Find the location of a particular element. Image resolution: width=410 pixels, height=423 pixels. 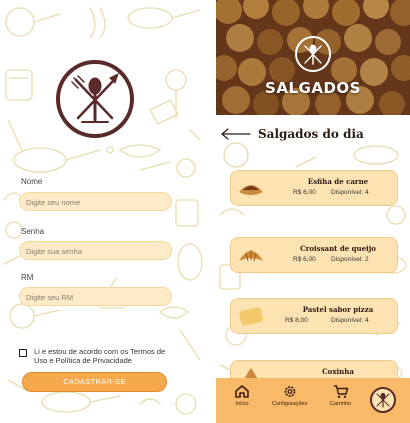

hero-banner: SALGADOS is located at coordinates (313, 57).